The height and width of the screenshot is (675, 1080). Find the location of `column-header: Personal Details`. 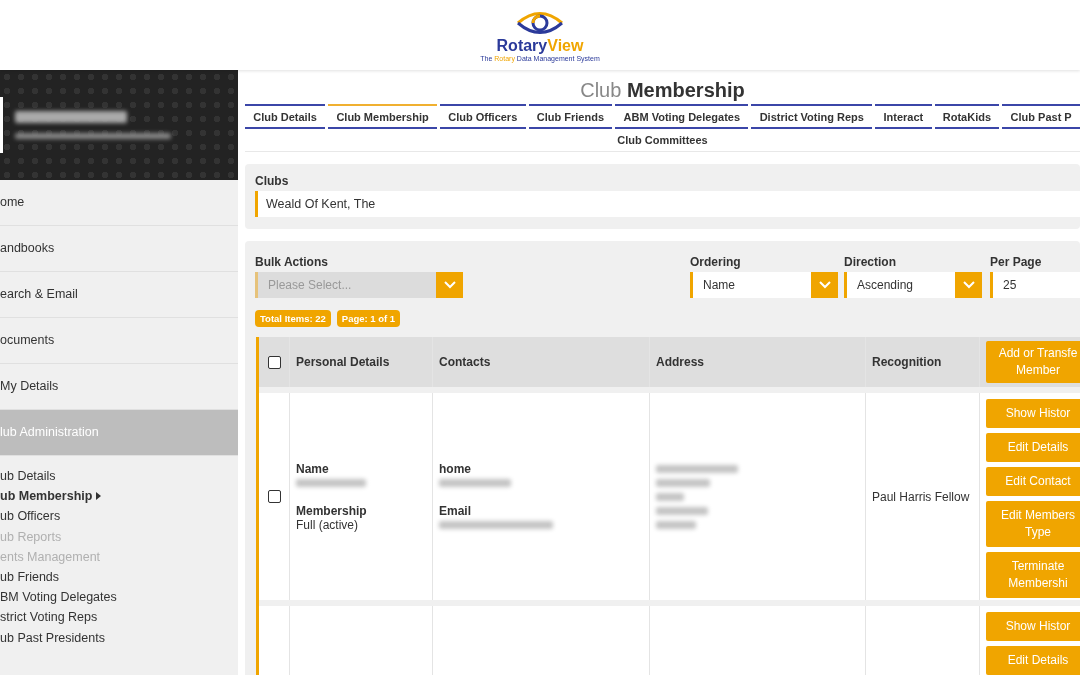

column-header: Personal Details is located at coordinates (343, 362).